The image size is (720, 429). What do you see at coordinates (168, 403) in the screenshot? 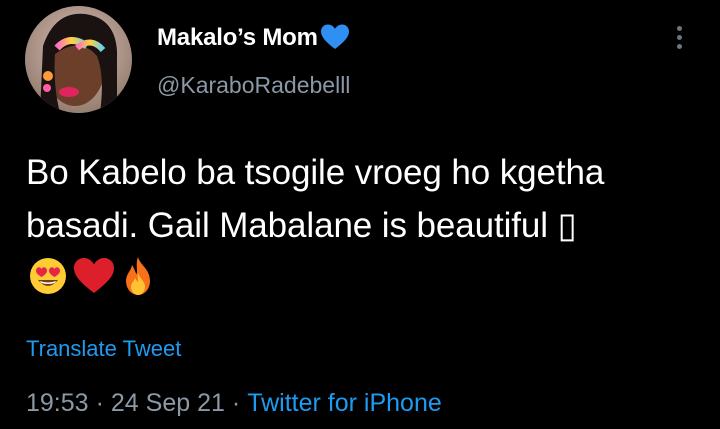
I see `tweet-date: 24 Sep 21` at bounding box center [168, 403].